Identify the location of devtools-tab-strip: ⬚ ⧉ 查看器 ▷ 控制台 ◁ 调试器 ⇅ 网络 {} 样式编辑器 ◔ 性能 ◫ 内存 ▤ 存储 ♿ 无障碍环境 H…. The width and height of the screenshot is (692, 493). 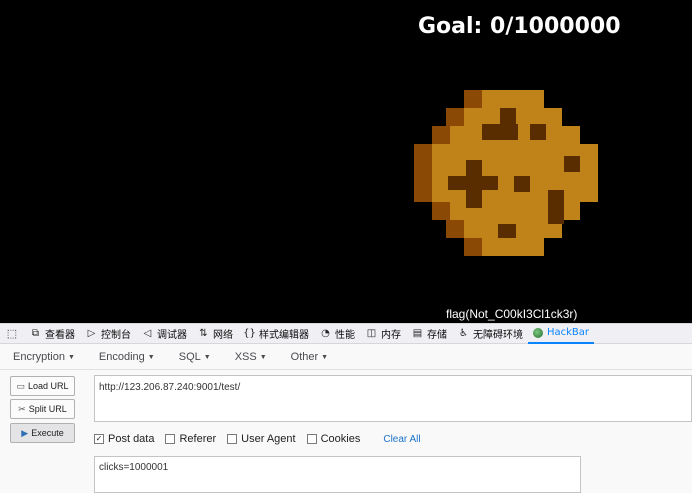
(346, 333).